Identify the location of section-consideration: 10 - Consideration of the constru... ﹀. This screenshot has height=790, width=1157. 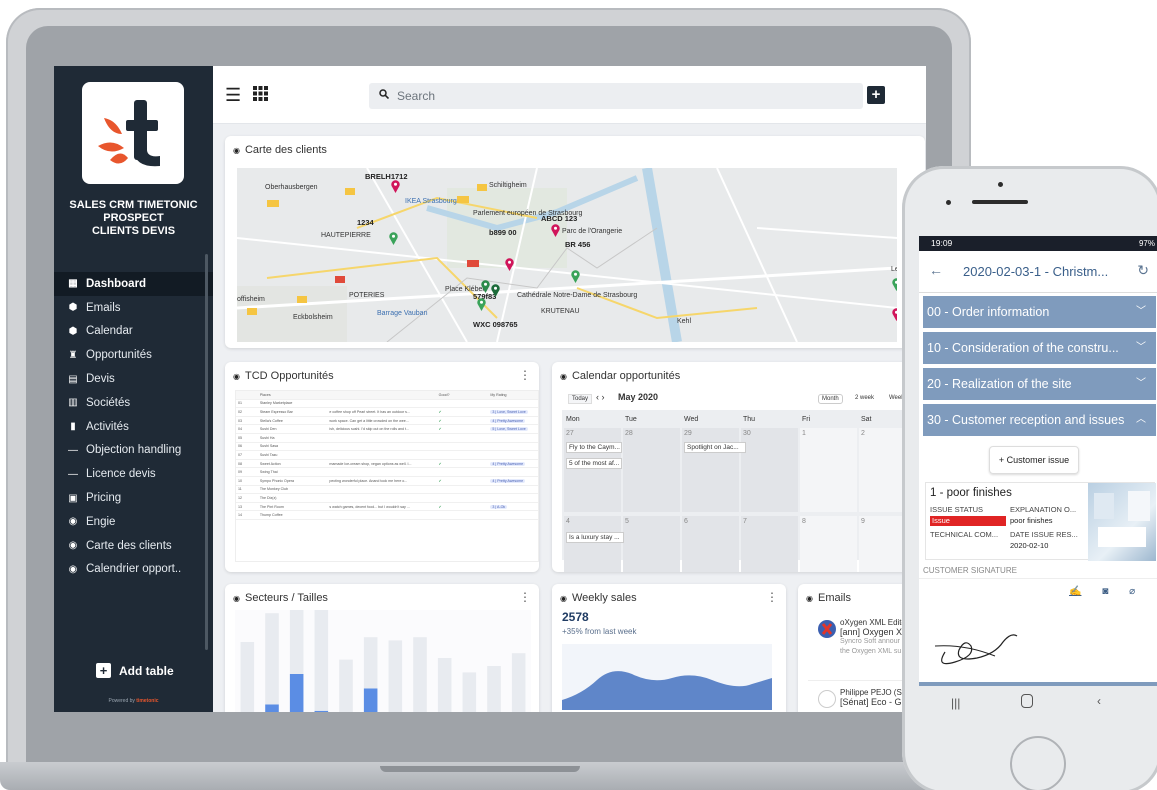
(1039, 348).